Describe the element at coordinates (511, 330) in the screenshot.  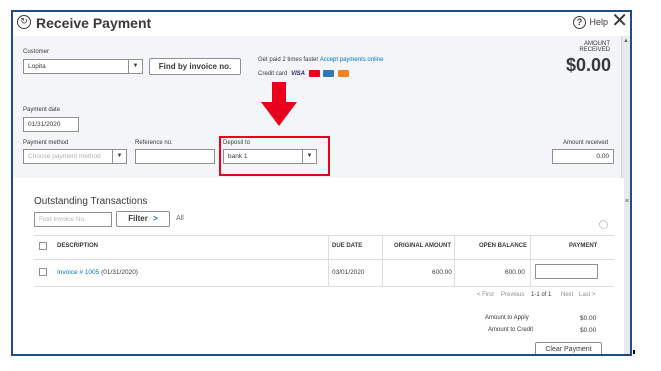
I see `amount-to-credit-label: Amount to Credit` at that location.